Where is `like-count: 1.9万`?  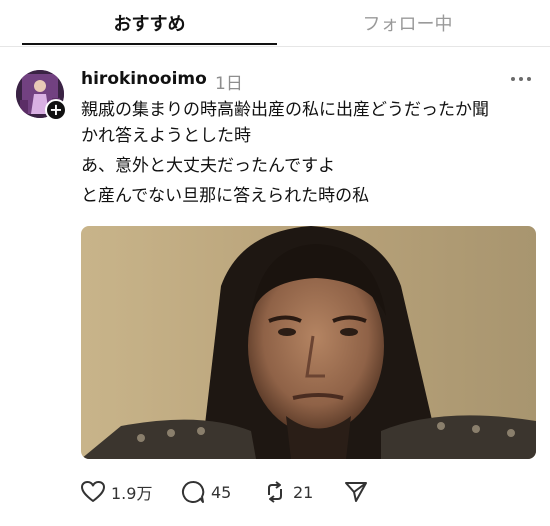 like-count: 1.9万 is located at coordinates (132, 493).